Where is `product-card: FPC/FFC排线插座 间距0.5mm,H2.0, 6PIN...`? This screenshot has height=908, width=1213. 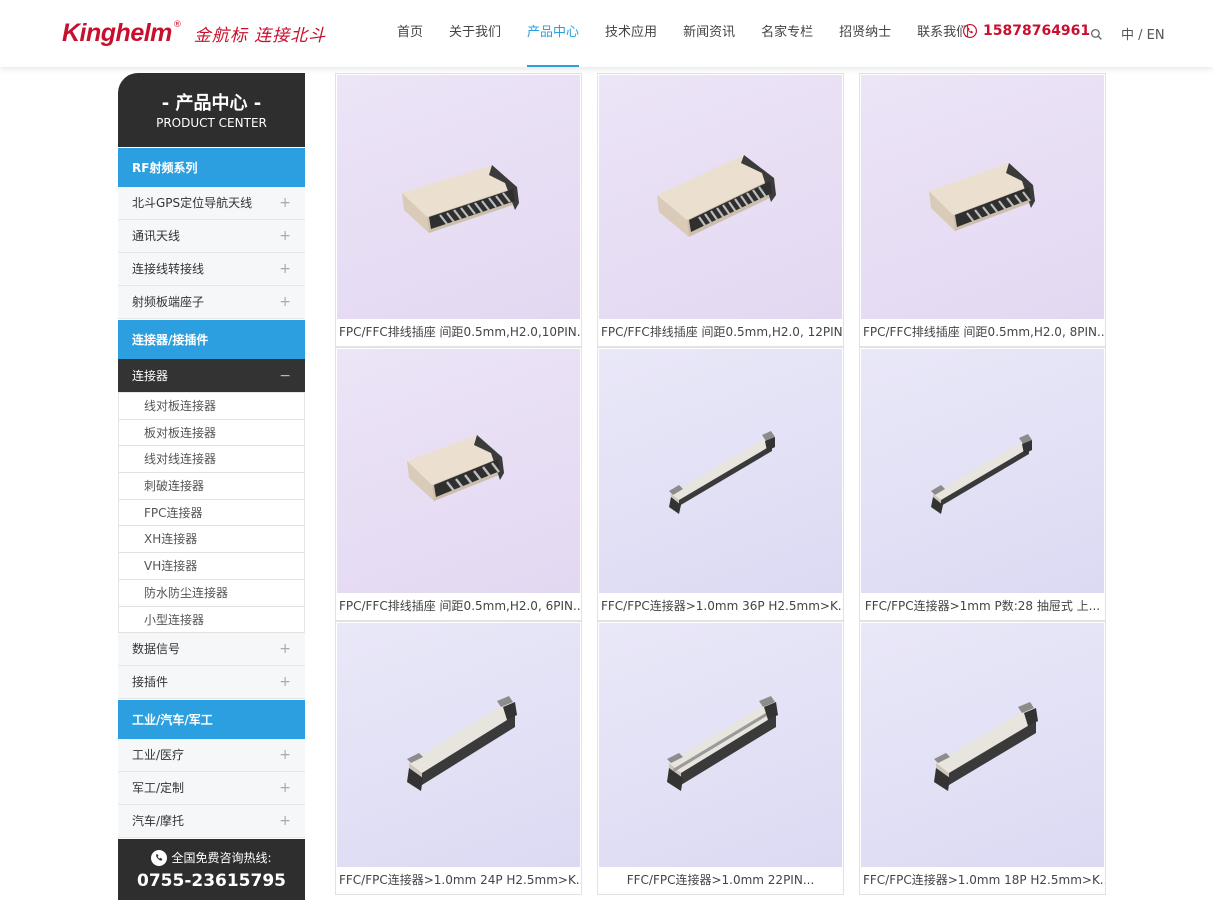 product-card: FPC/FFC排线插座 间距0.5mm,H2.0, 6PIN... is located at coordinates (458, 484).